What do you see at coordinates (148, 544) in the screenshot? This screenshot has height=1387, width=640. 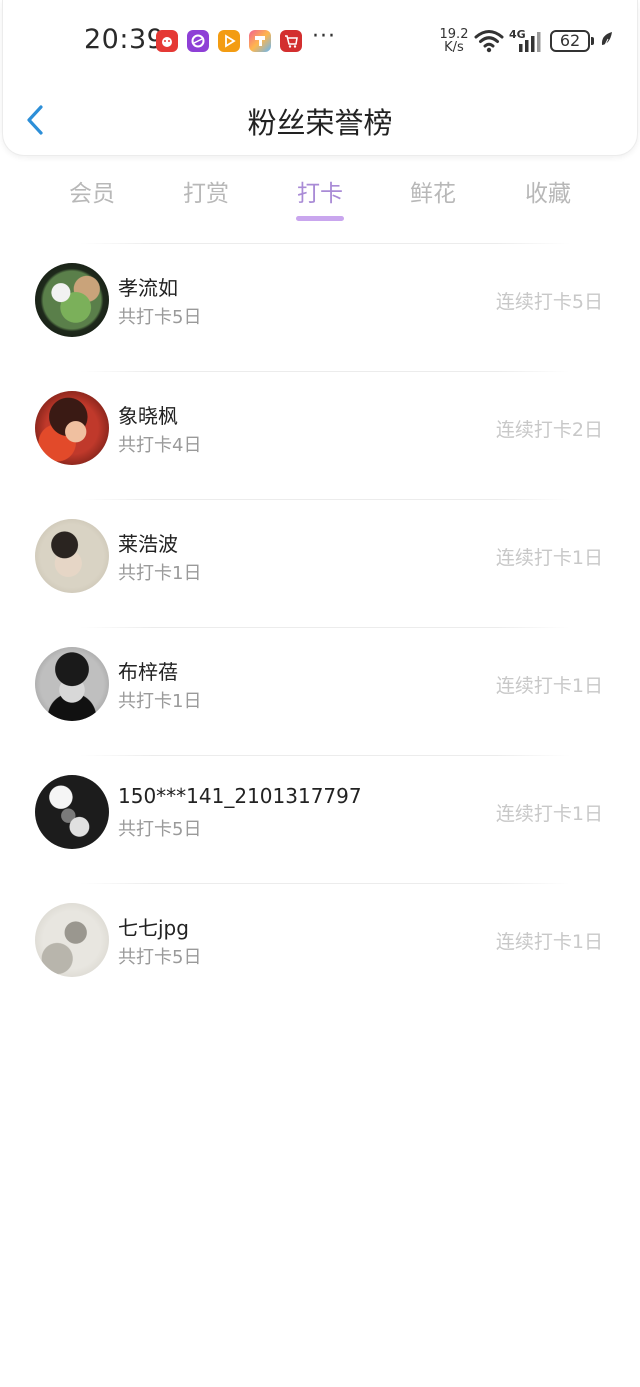 I see `fan-name: 莱浩波` at bounding box center [148, 544].